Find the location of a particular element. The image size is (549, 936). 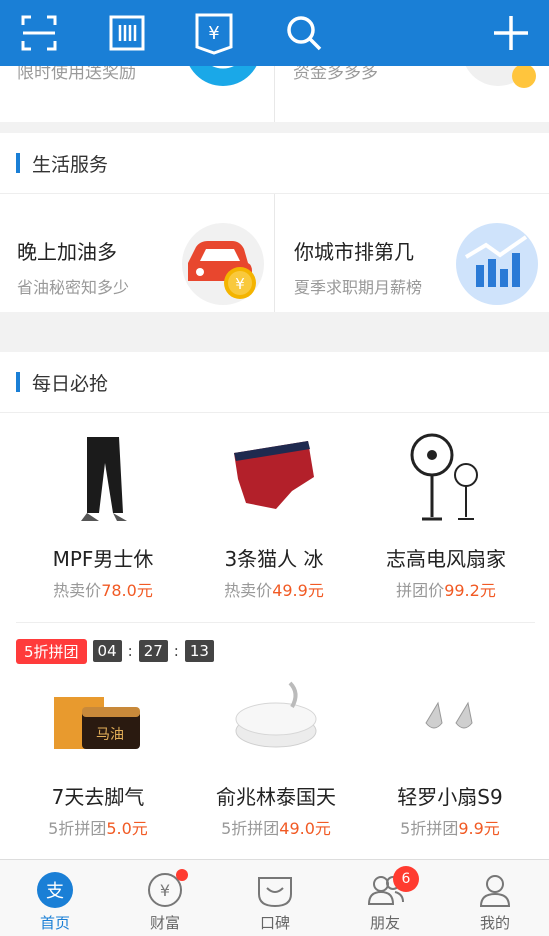

product-name: 俞兆林泰国天 is located at coordinates (276, 797).